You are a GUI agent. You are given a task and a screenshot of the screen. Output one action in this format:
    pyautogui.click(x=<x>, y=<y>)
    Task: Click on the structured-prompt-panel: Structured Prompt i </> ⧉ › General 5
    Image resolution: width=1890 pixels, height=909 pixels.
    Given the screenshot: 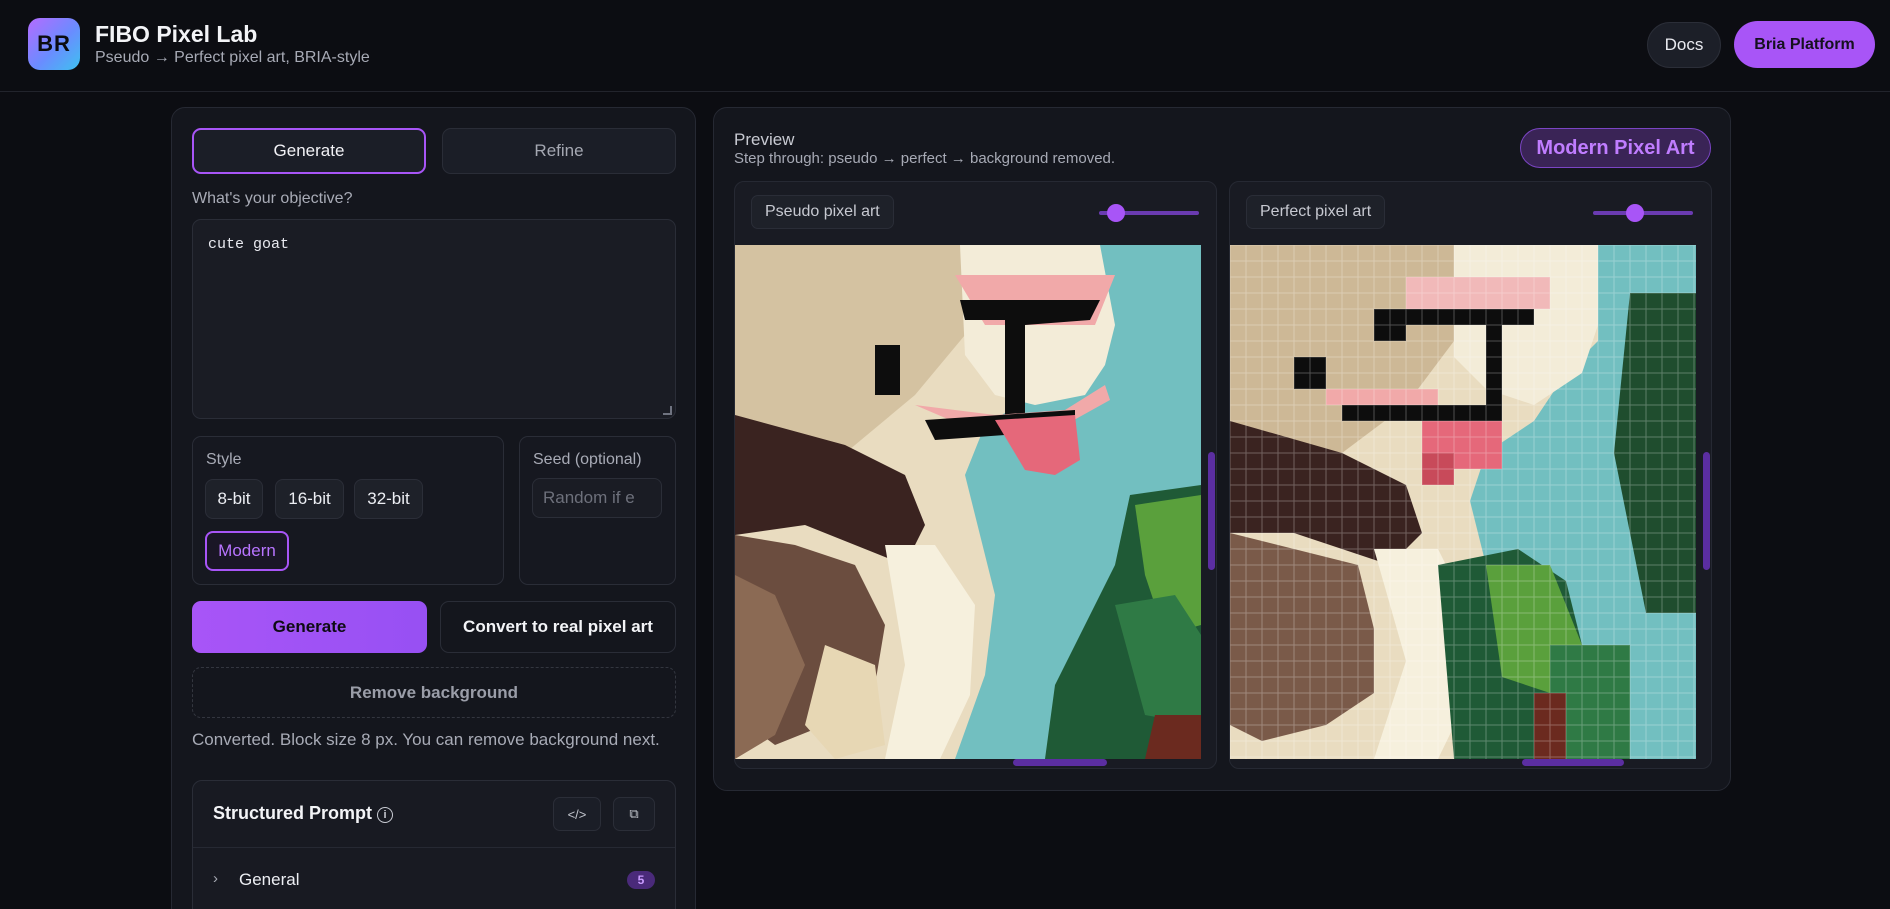 What is the action you would take?
    pyautogui.click(x=434, y=844)
    